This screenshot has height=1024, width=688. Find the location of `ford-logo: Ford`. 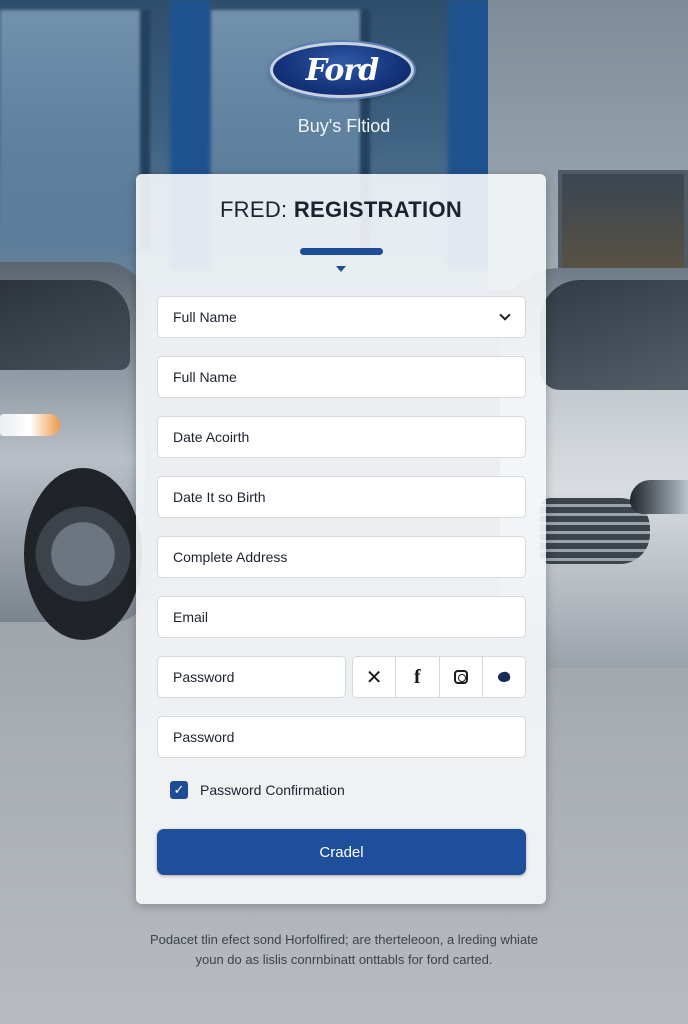

ford-logo: Ford is located at coordinates (342, 70).